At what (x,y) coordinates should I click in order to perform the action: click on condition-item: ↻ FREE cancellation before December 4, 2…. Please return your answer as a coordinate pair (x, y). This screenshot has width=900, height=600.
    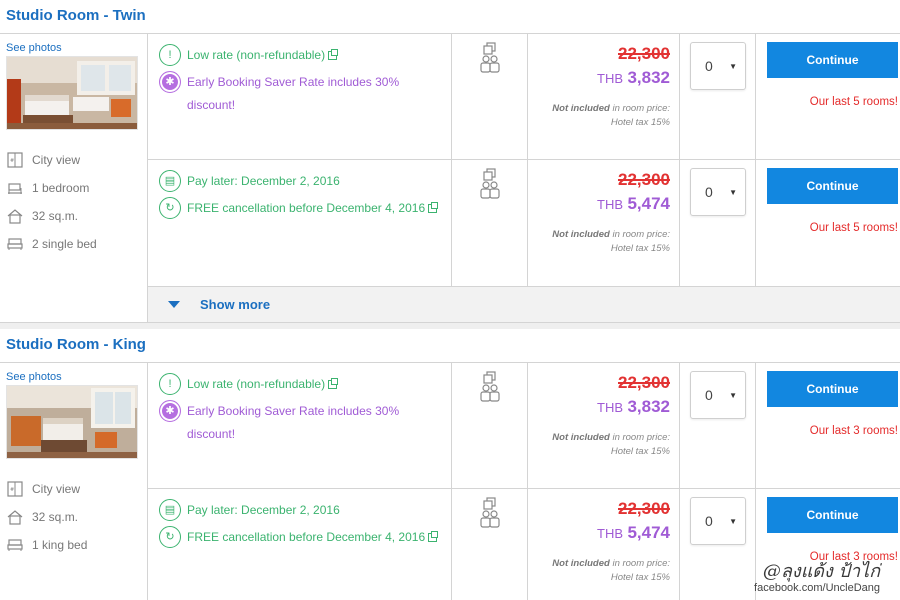
    Looking at the image, I should click on (305, 537).